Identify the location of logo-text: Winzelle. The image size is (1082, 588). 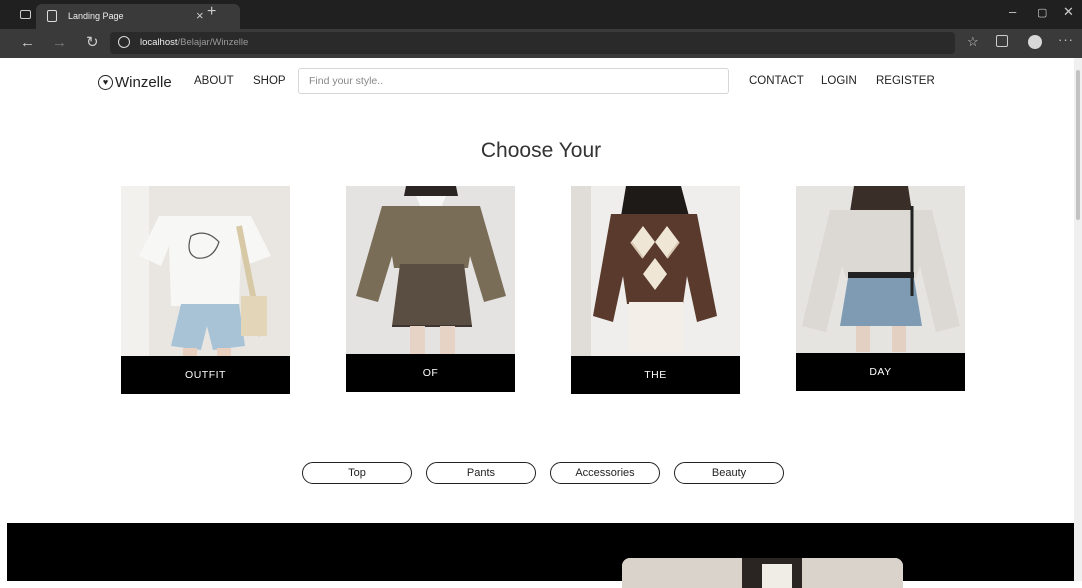
(143, 82).